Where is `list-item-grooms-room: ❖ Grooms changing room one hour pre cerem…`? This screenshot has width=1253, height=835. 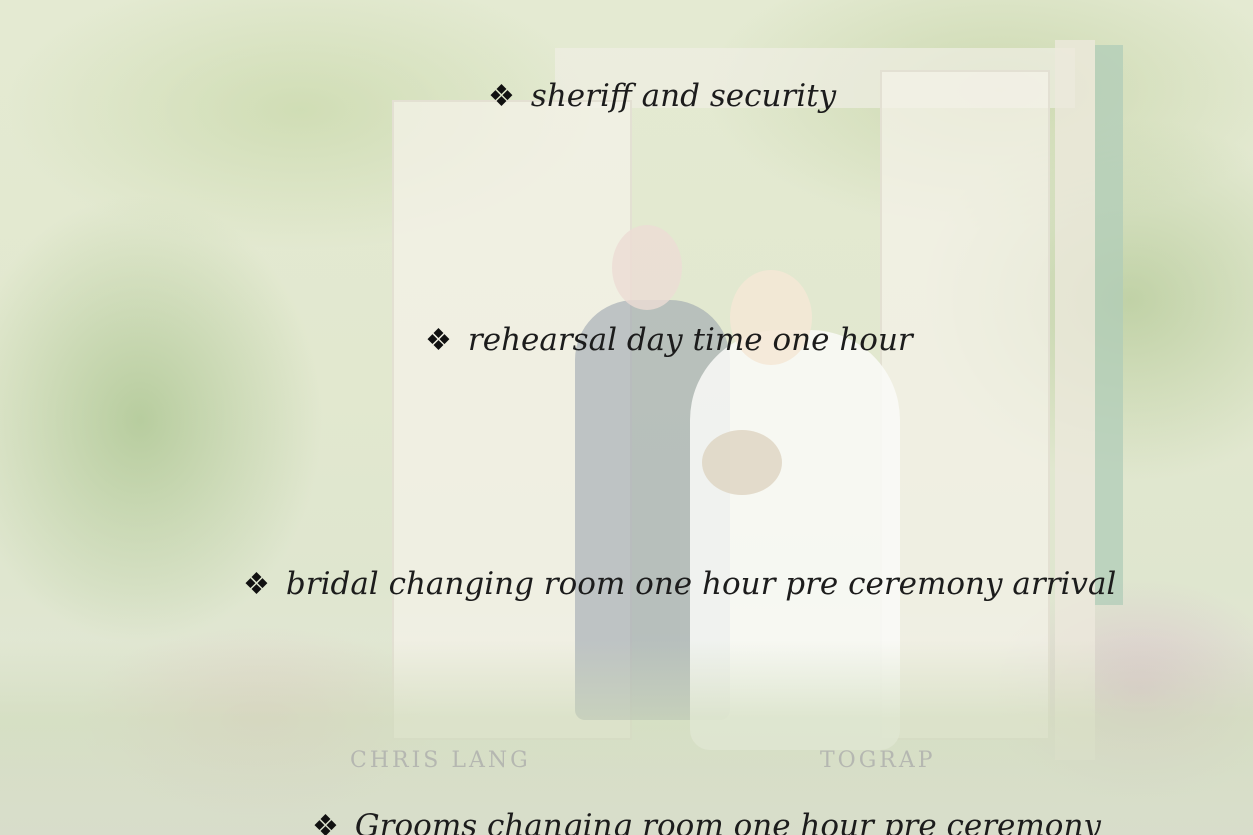
list-item-grooms-room: ❖ Grooms changing room one hour pre cerem… is located at coordinates (706, 821).